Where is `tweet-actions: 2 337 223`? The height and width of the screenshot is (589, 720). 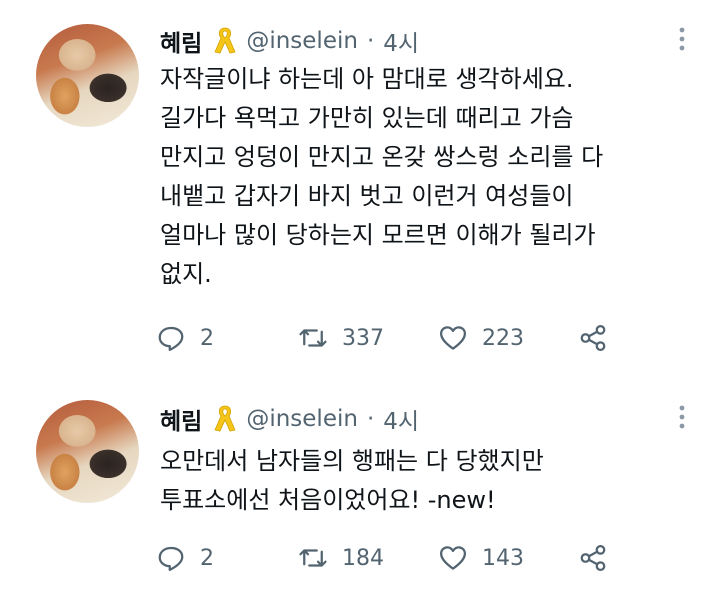 tweet-actions: 2 337 223 is located at coordinates (391, 338).